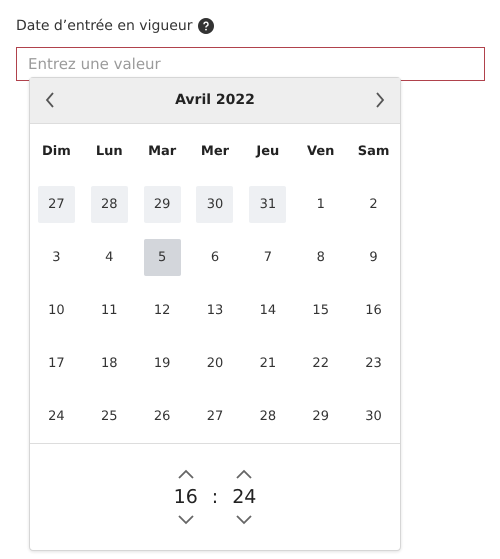 Image resolution: width=500 pixels, height=559 pixels. Describe the element at coordinates (104, 26) in the screenshot. I see `field-label: Date d’entrée en vigueur` at that location.